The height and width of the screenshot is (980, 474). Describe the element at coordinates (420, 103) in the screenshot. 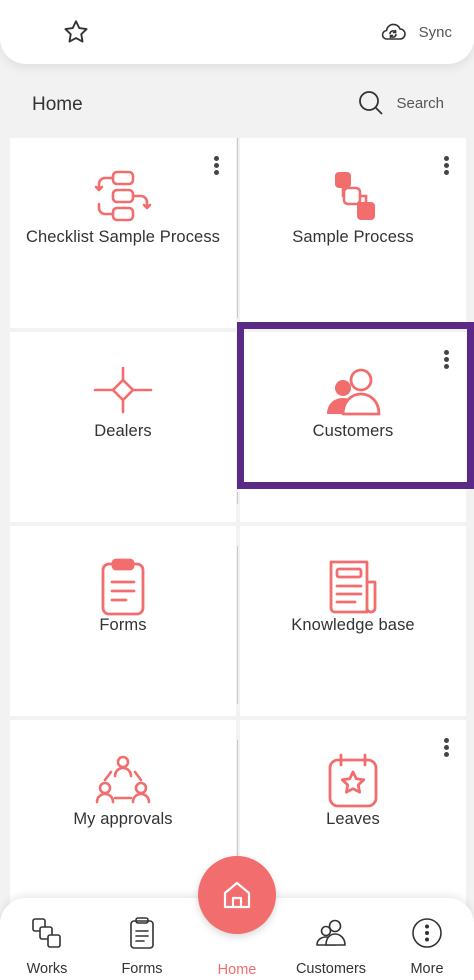

I see `search-label: Search` at that location.